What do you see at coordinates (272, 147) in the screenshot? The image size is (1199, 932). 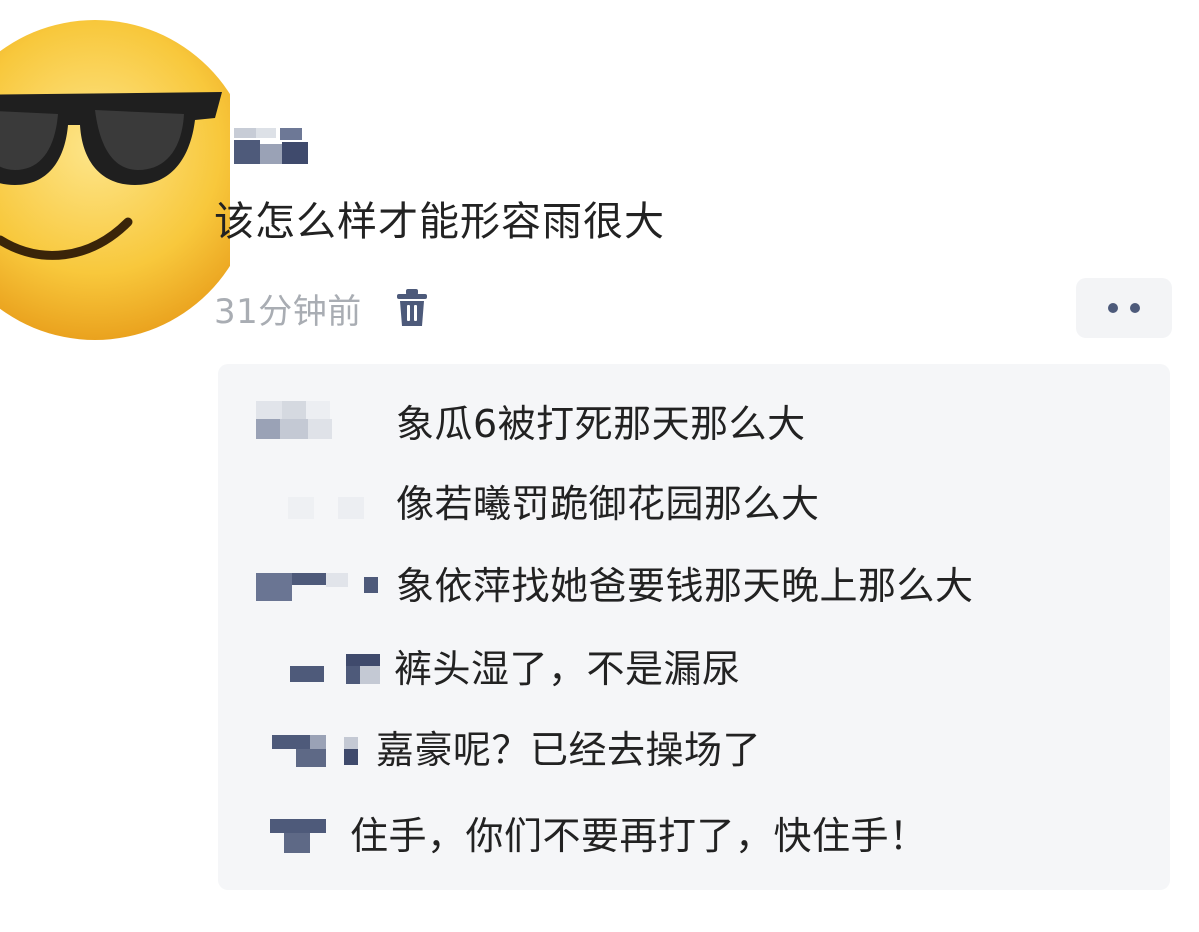 I see `username-obscured` at bounding box center [272, 147].